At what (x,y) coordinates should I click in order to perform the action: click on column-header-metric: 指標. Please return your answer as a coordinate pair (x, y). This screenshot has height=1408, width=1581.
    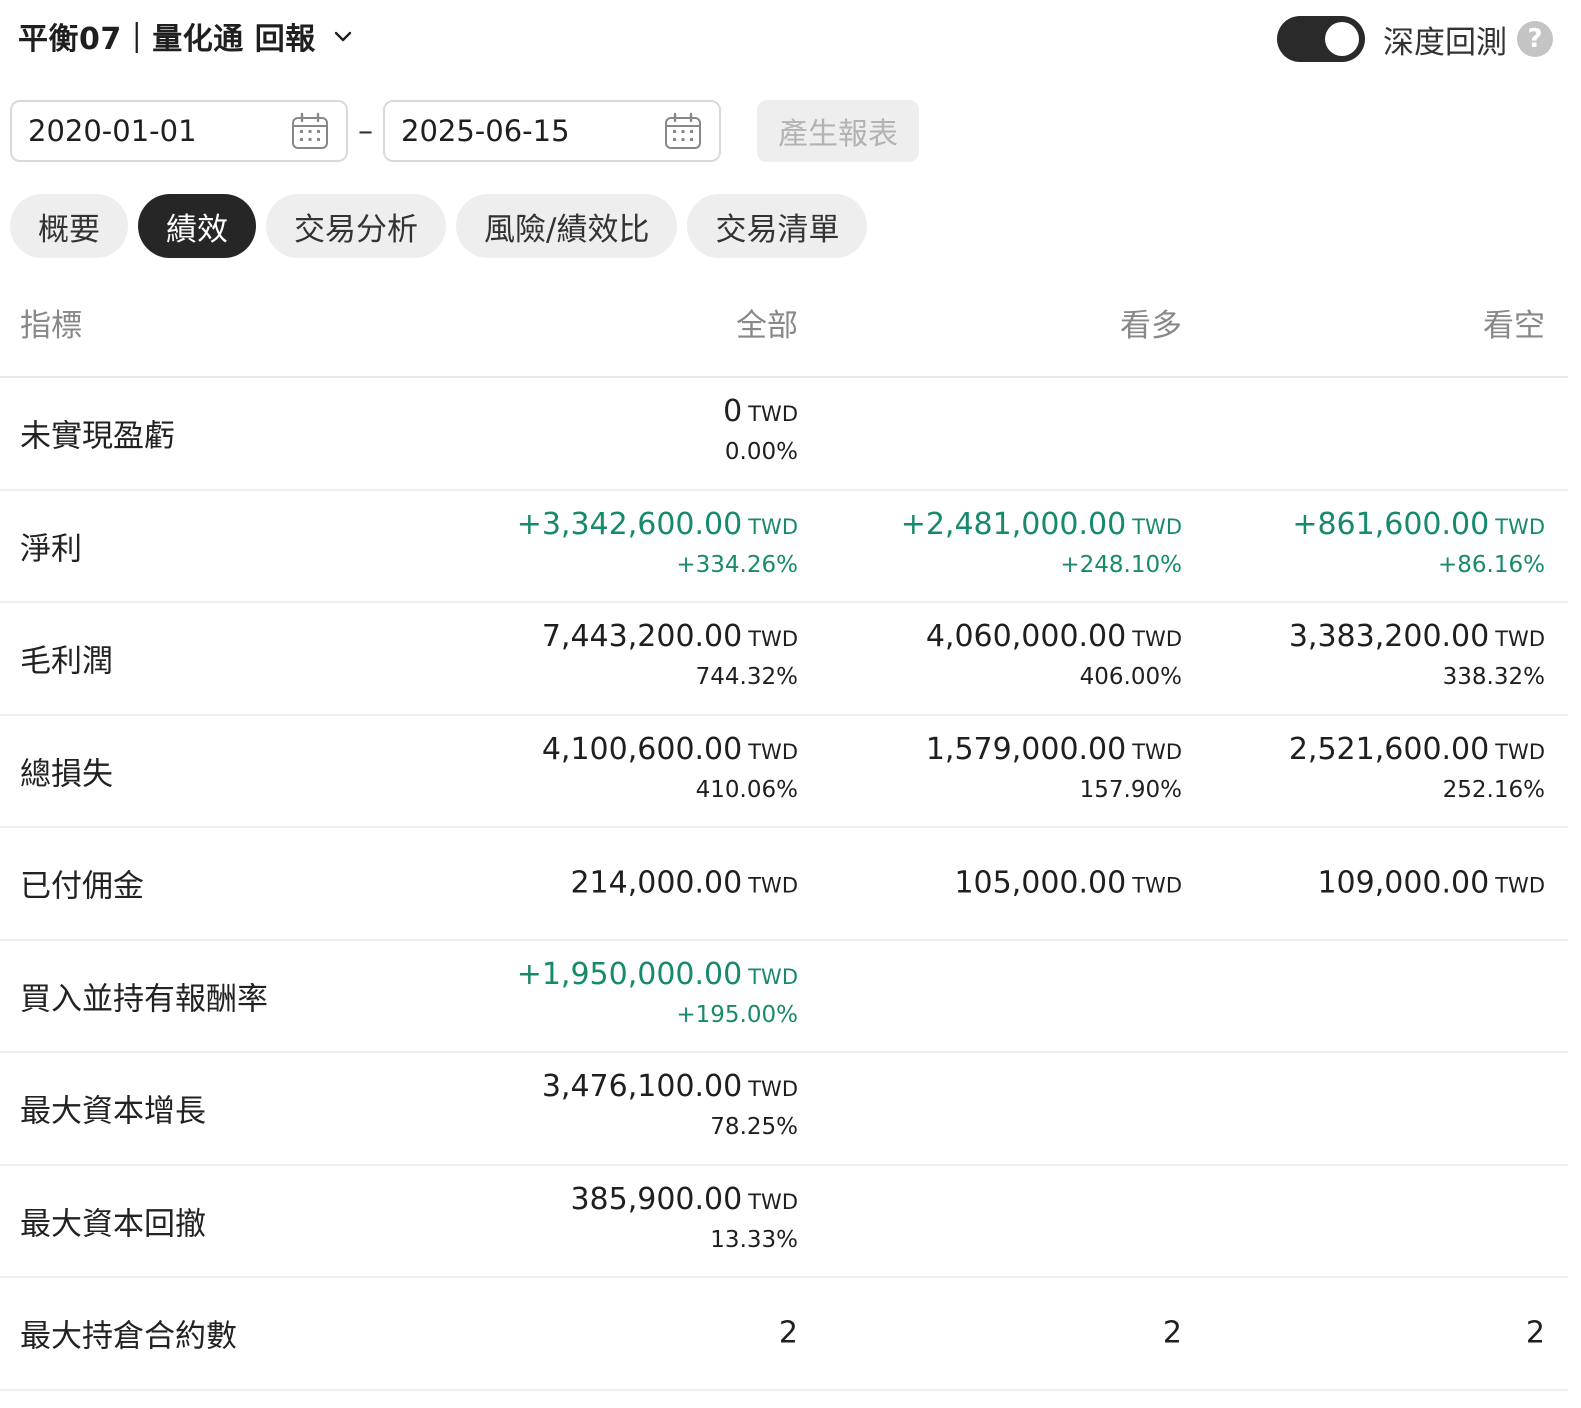
    Looking at the image, I should click on (51, 326).